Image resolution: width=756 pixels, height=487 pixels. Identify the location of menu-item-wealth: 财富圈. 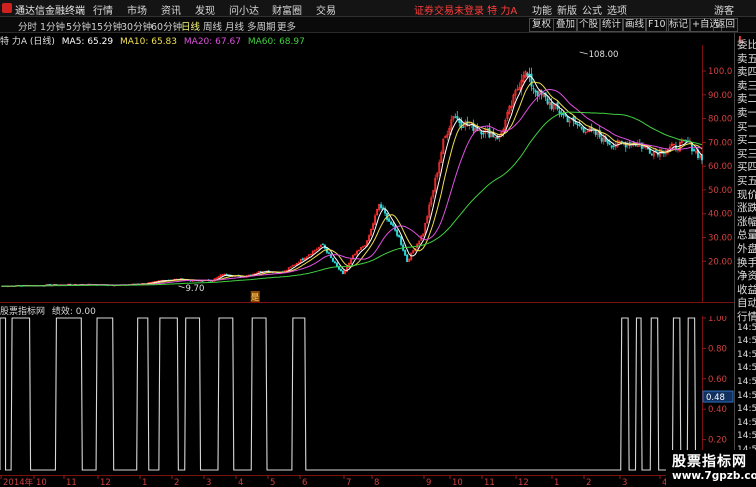
(287, 9).